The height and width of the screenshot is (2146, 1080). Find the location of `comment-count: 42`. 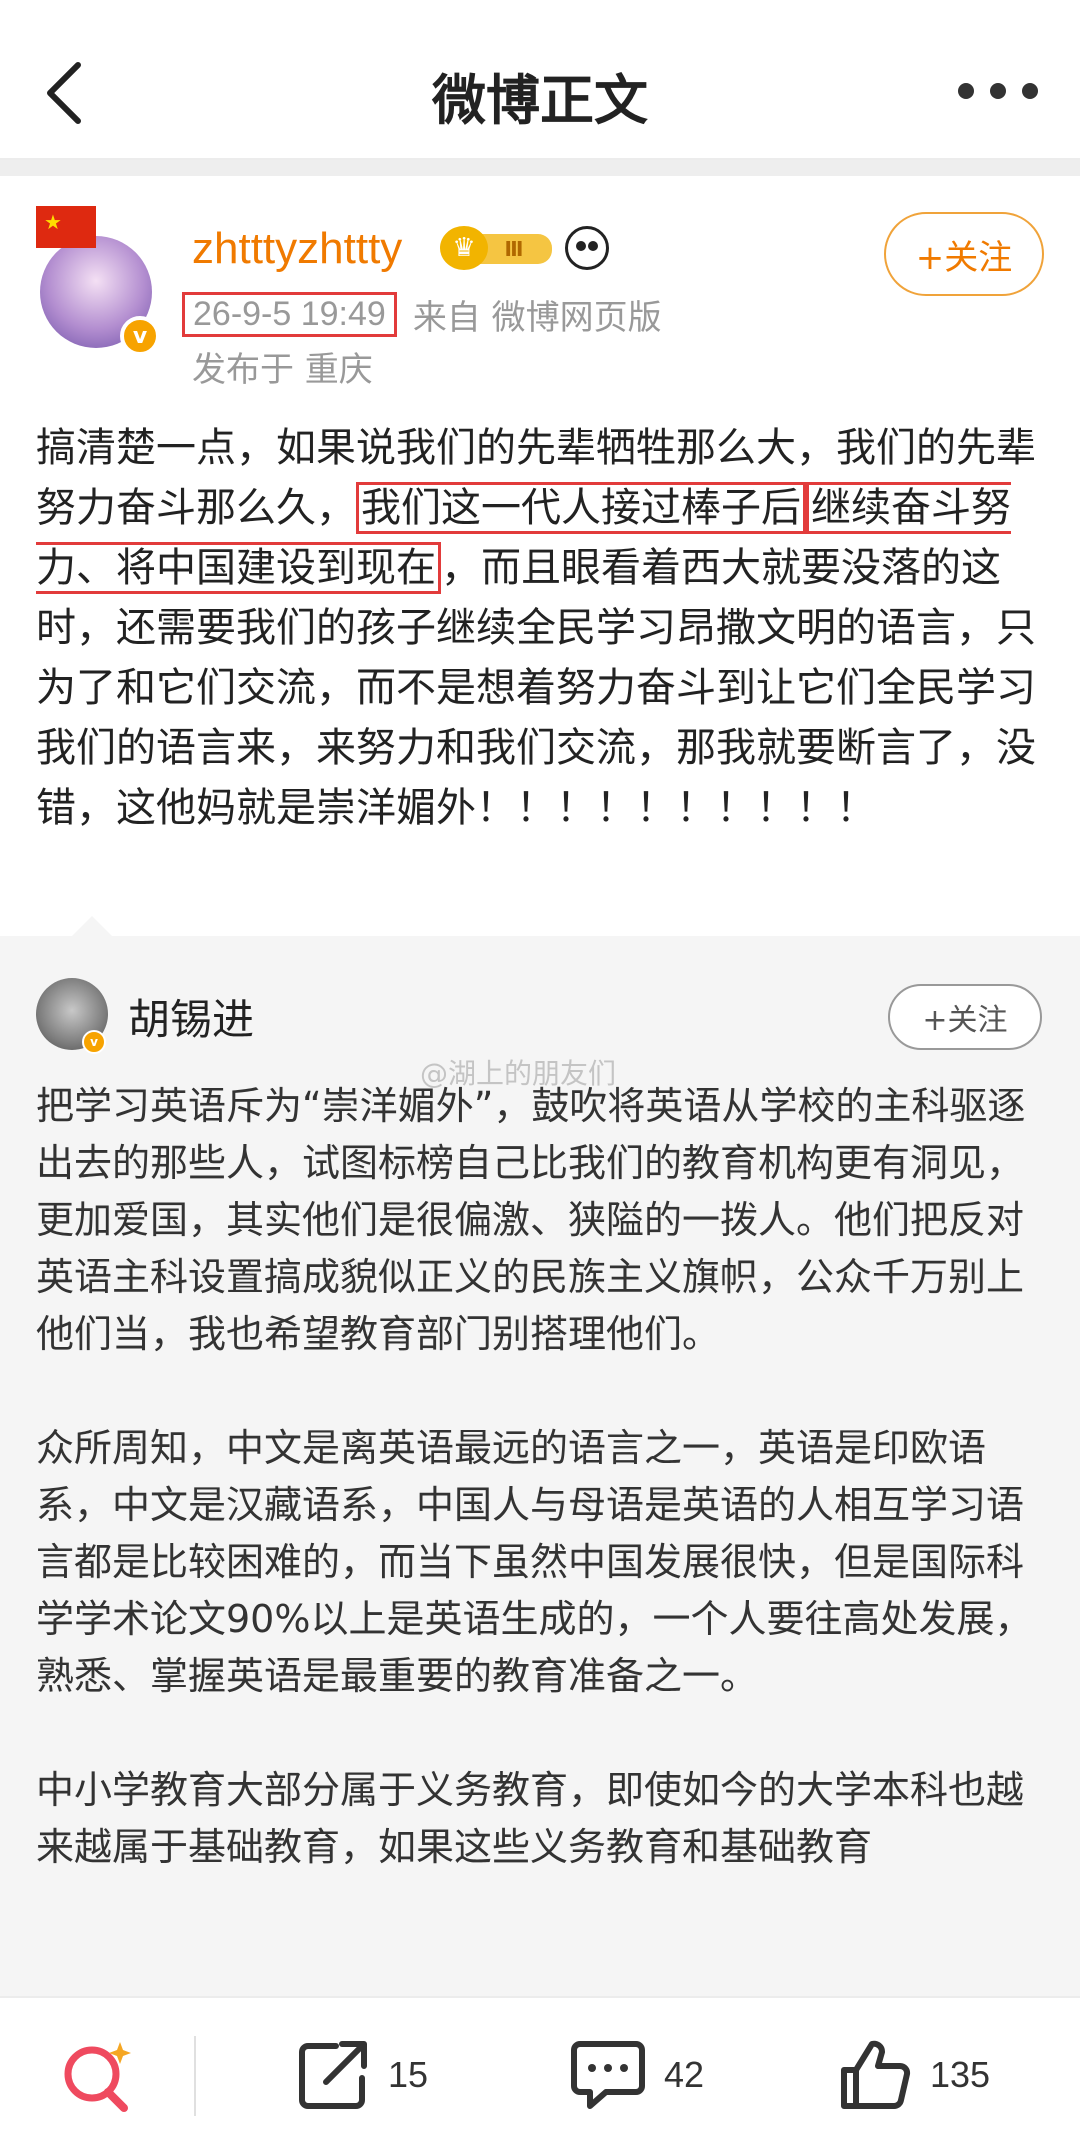

comment-count: 42 is located at coordinates (684, 2074).